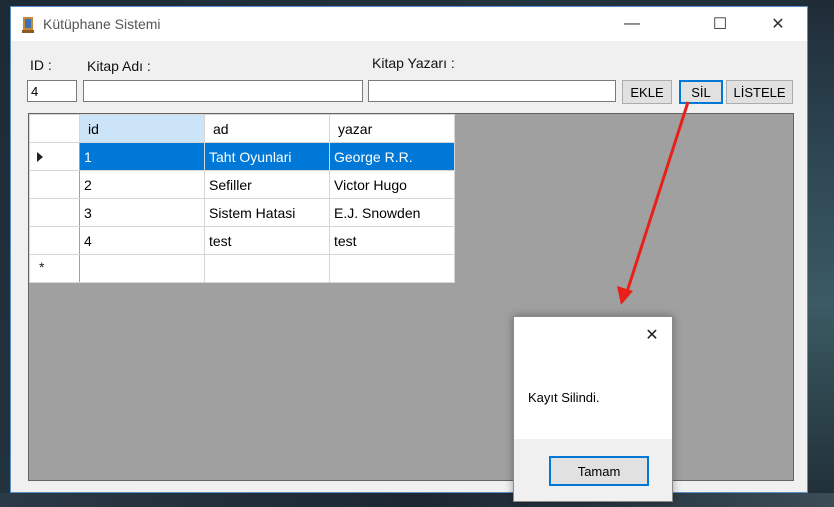 Image resolution: width=834 pixels, height=507 pixels. Describe the element at coordinates (267, 128) in the screenshot. I see `column-header-ad: ad` at that location.